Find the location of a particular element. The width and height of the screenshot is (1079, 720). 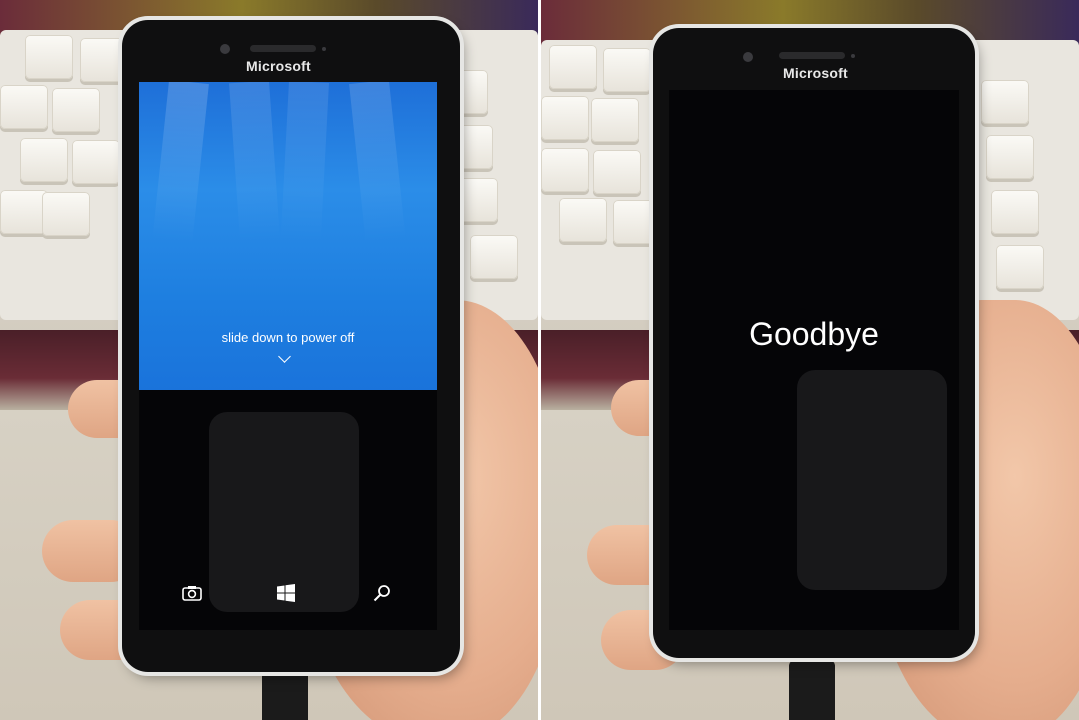

usb-cable is located at coordinates (812, 690).